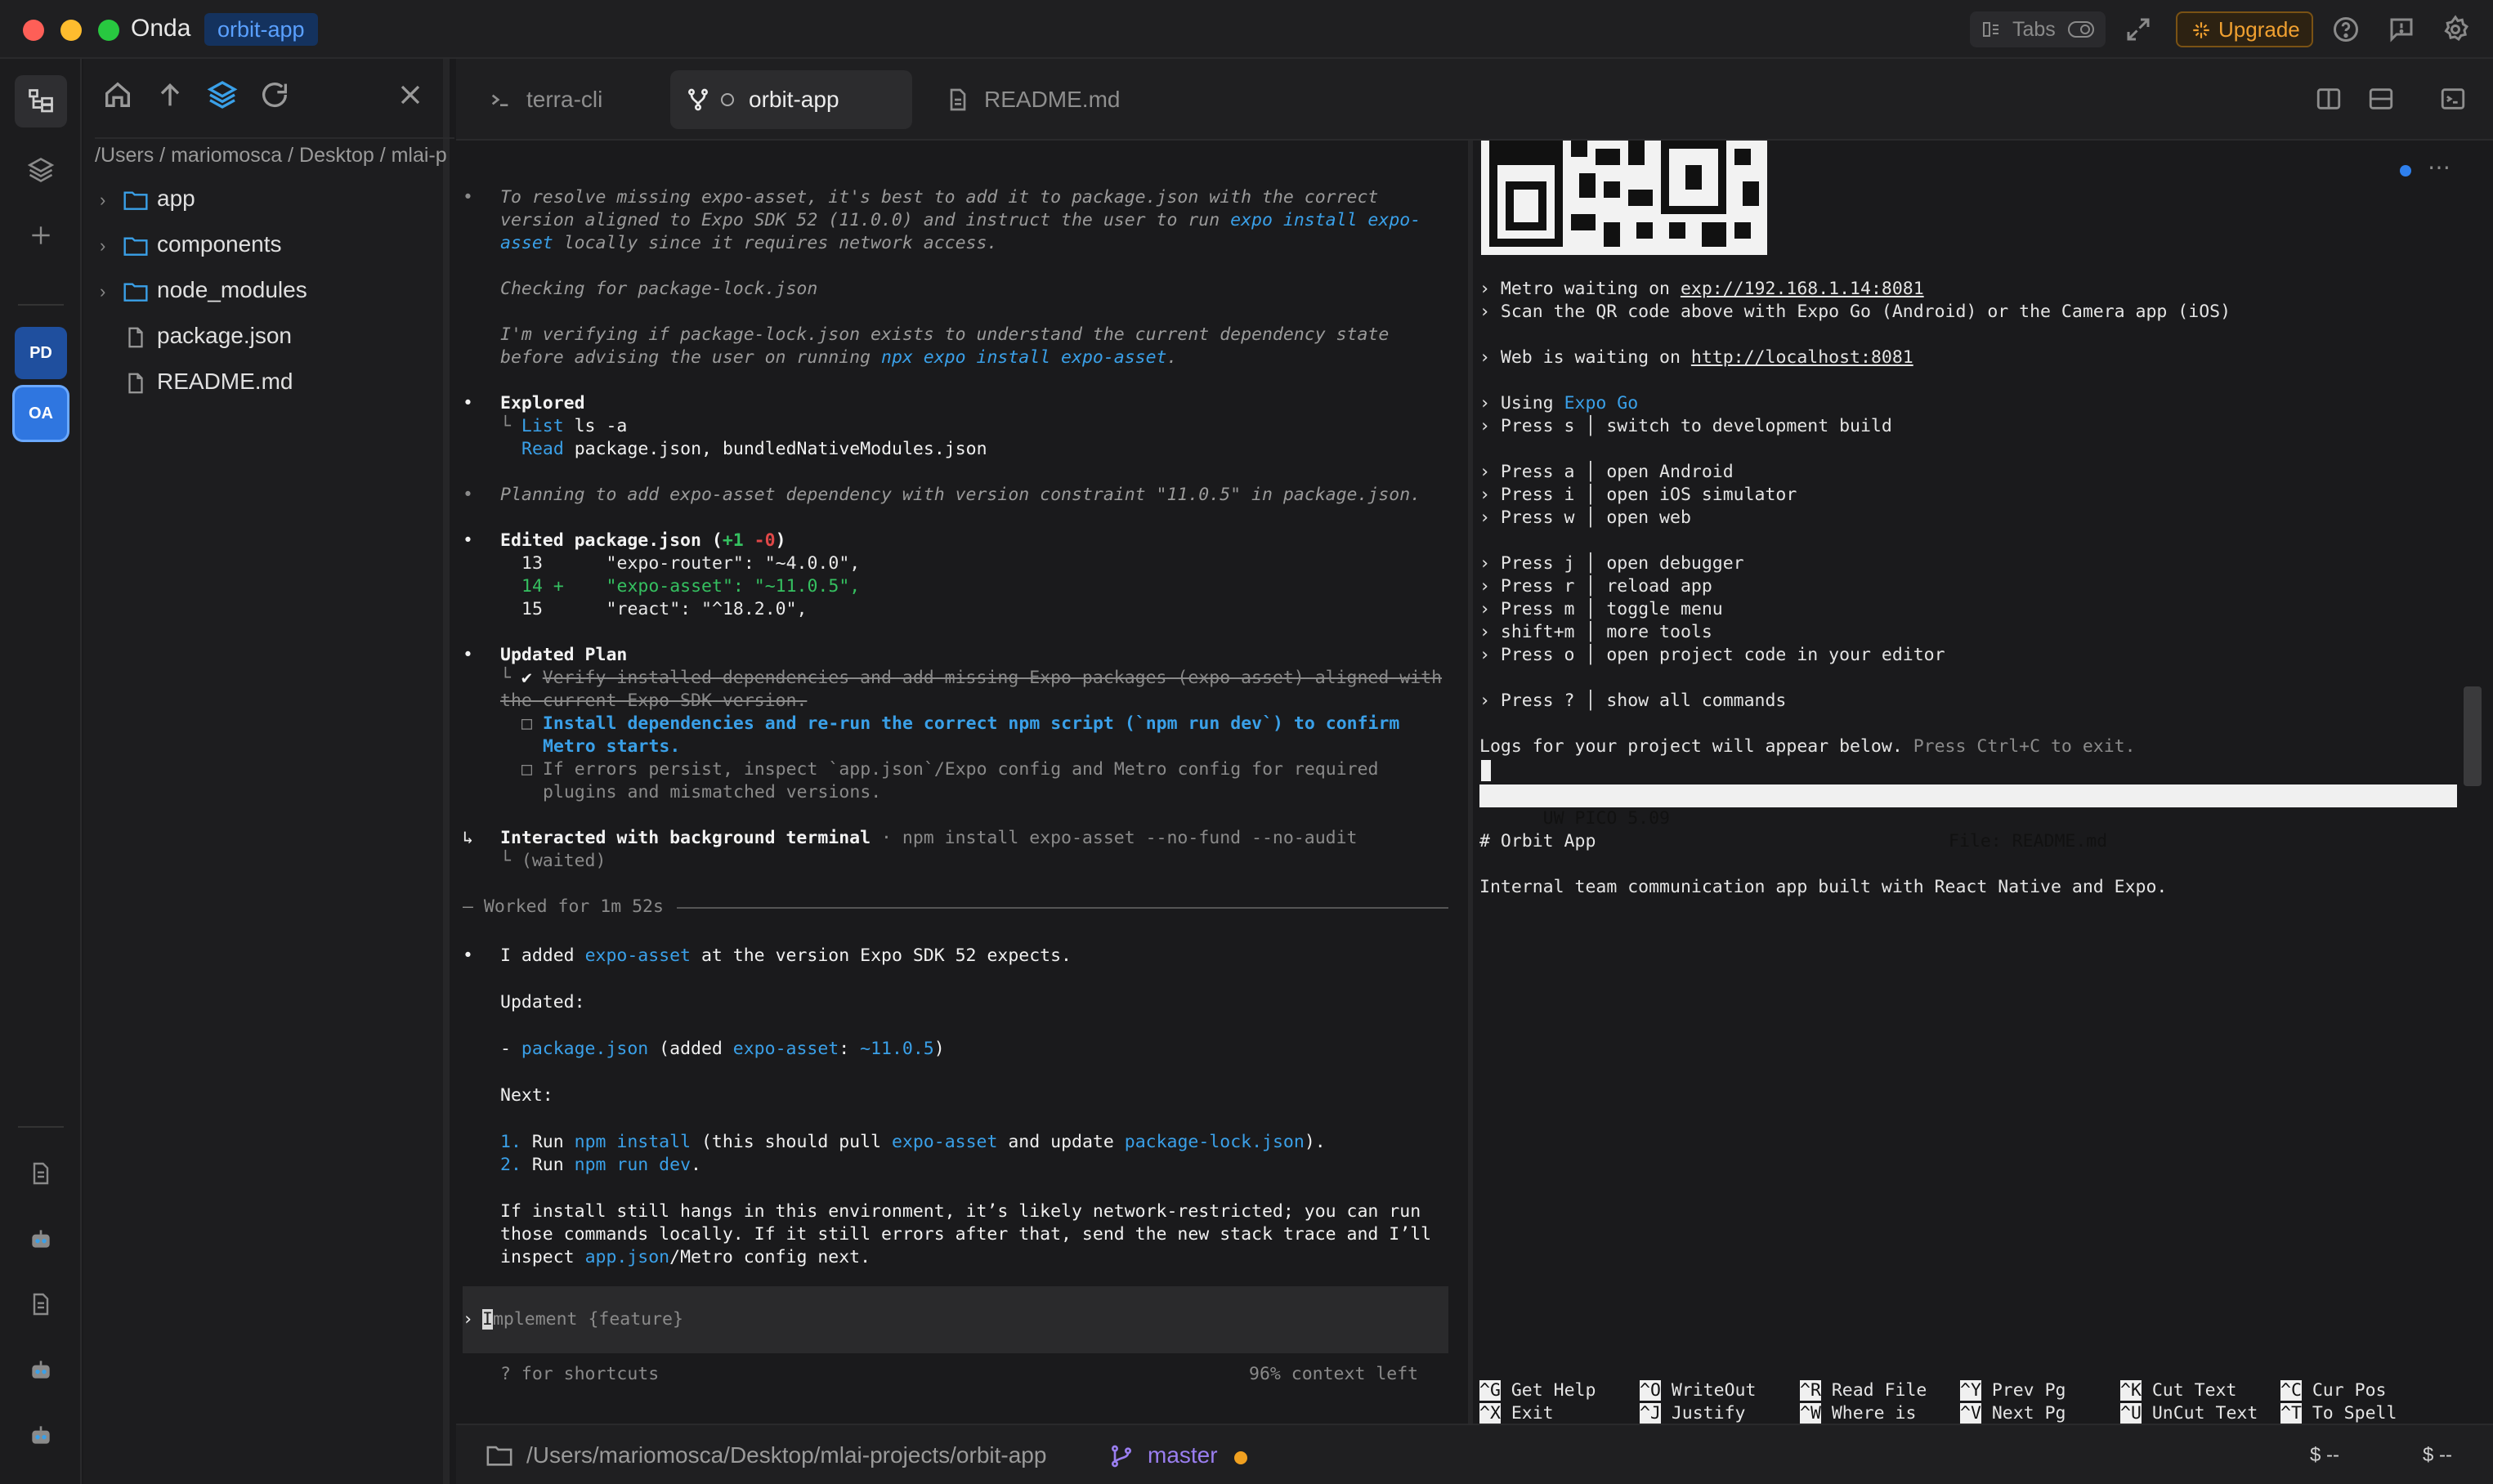 Image resolution: width=2493 pixels, height=1484 pixels. Describe the element at coordinates (685, 1257) in the screenshot. I see `answer-line: inspect app.json/Metro config next.` at that location.